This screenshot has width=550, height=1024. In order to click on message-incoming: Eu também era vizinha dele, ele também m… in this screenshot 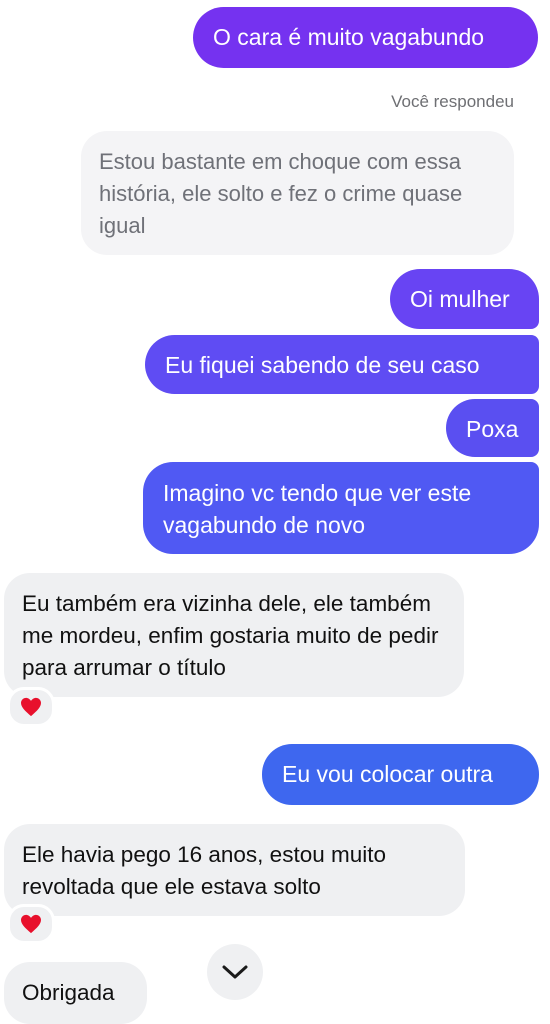, I will do `click(234, 635)`.